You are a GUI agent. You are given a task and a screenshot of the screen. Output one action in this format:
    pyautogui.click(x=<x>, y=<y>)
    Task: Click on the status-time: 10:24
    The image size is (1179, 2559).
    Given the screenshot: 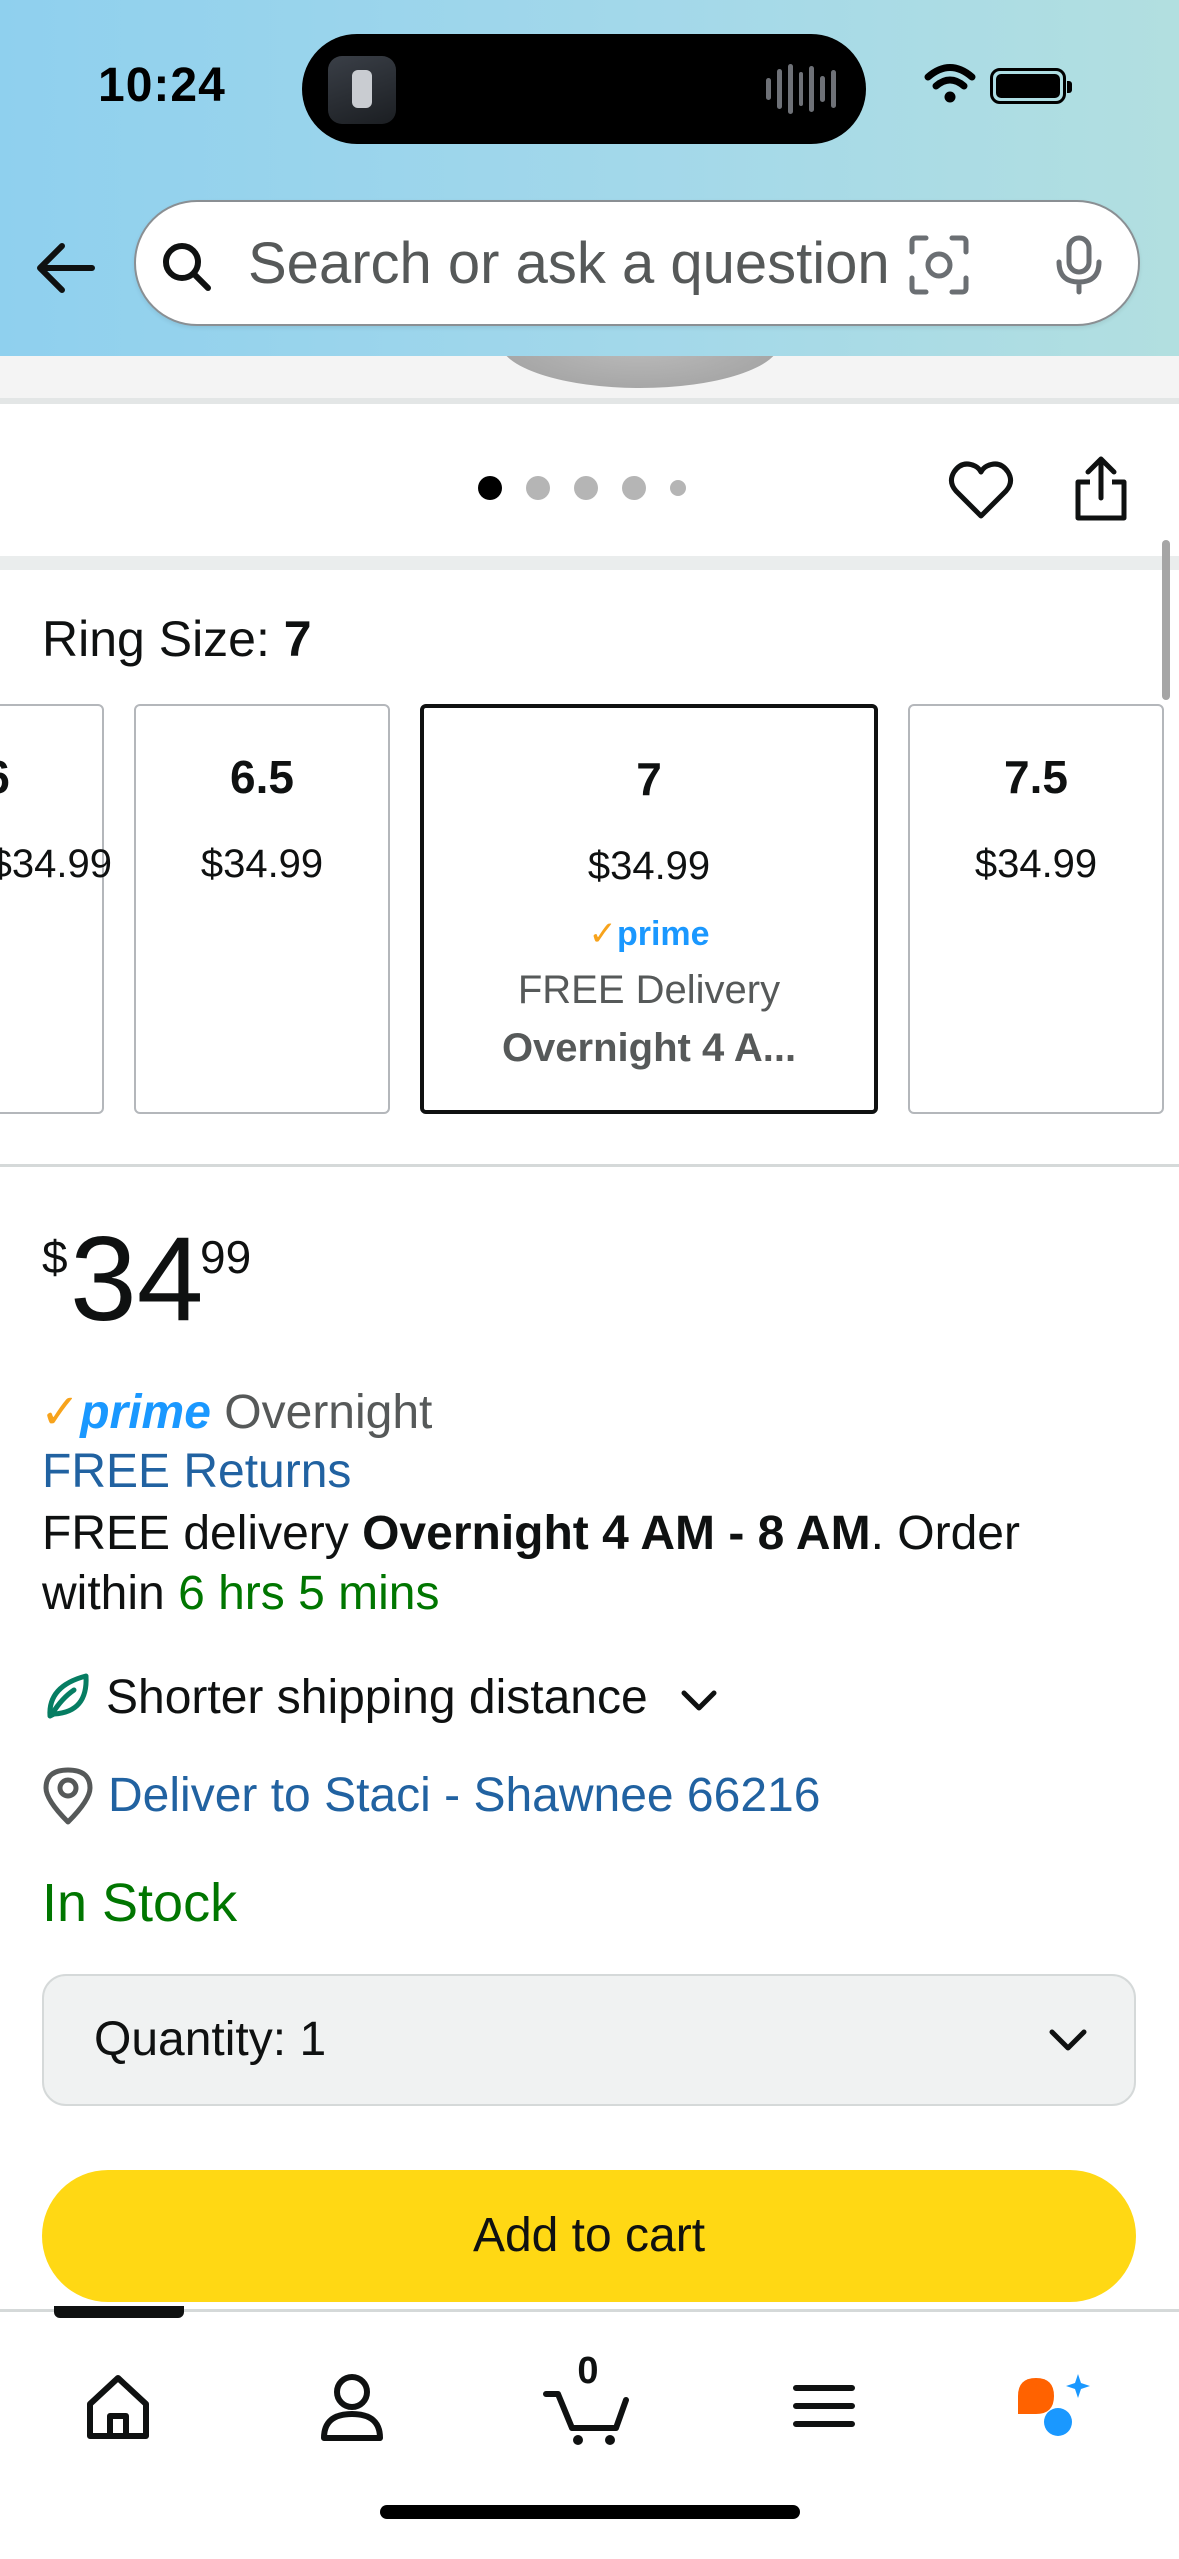 What is the action you would take?
    pyautogui.click(x=162, y=85)
    